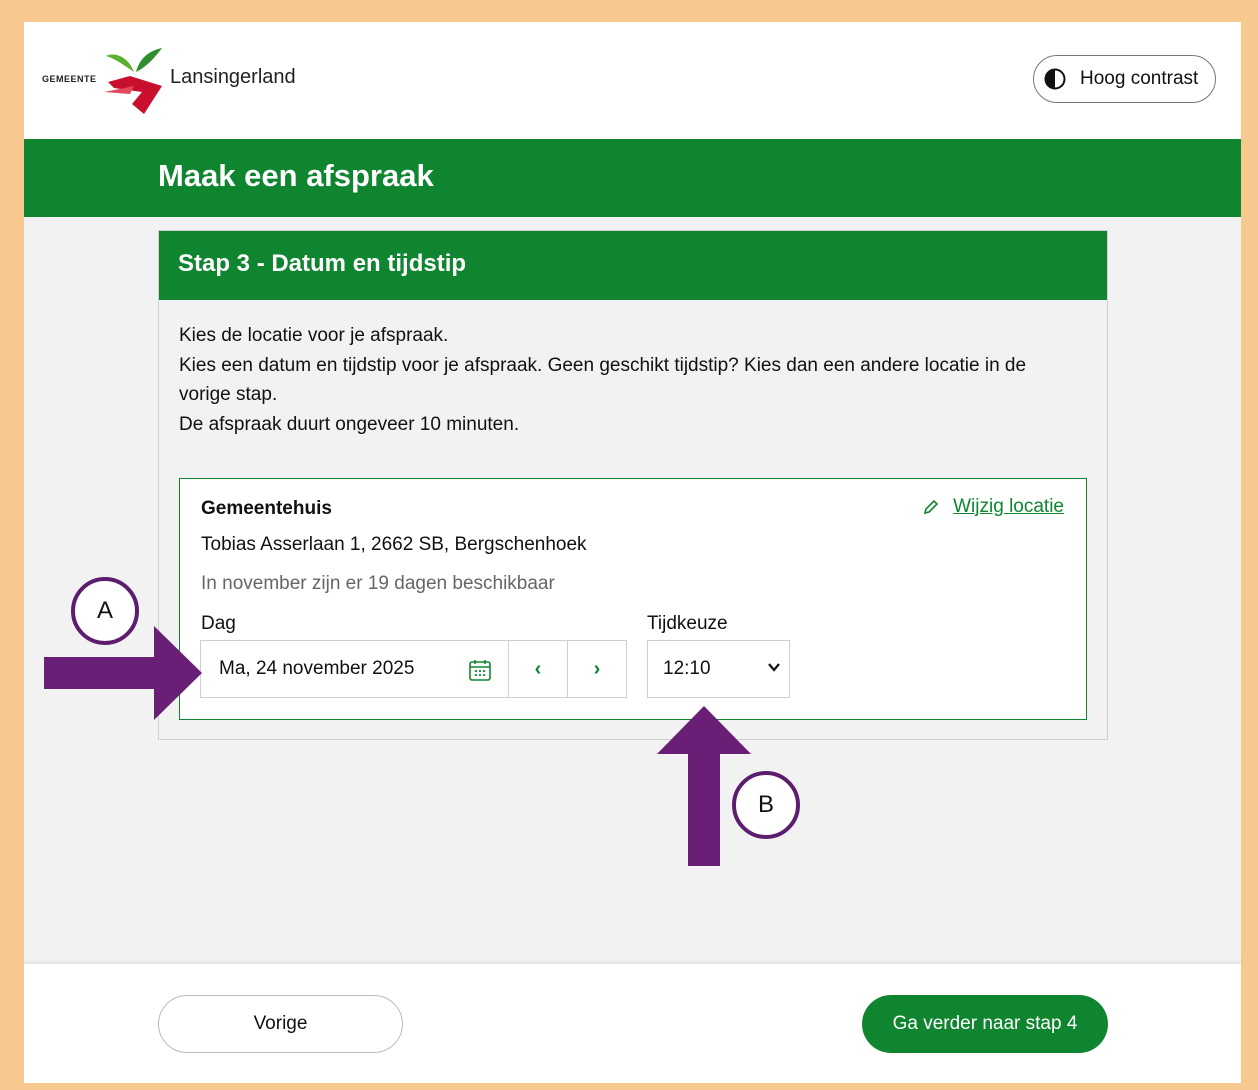  What do you see at coordinates (766, 805) in the screenshot?
I see `annotation-badge-b: B` at bounding box center [766, 805].